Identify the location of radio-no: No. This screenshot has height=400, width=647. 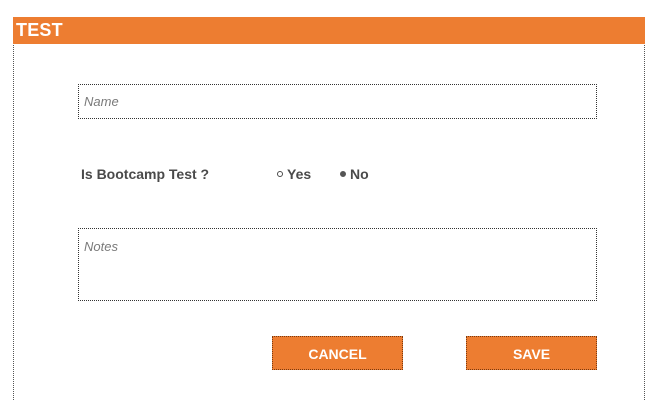
(354, 174).